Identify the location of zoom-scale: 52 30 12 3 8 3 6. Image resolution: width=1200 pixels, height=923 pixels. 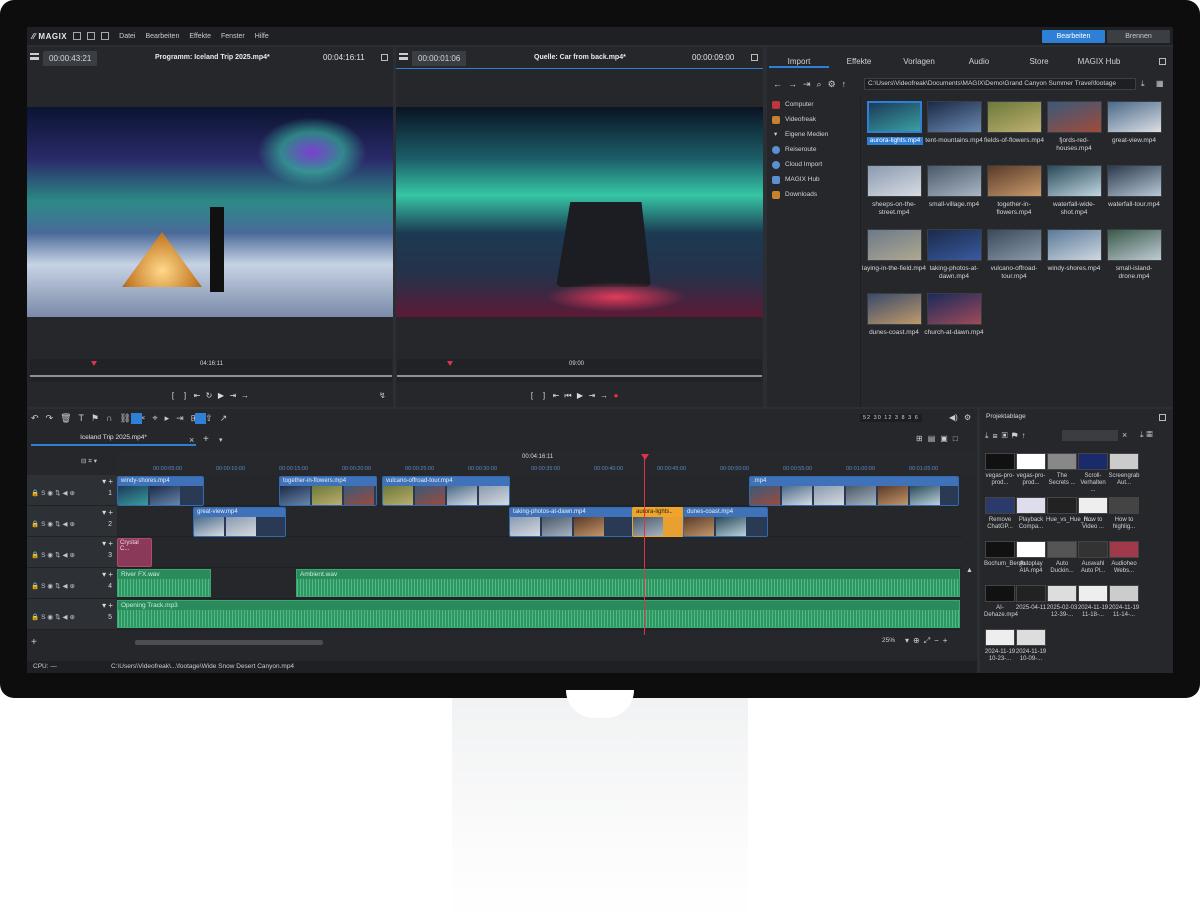
(891, 418).